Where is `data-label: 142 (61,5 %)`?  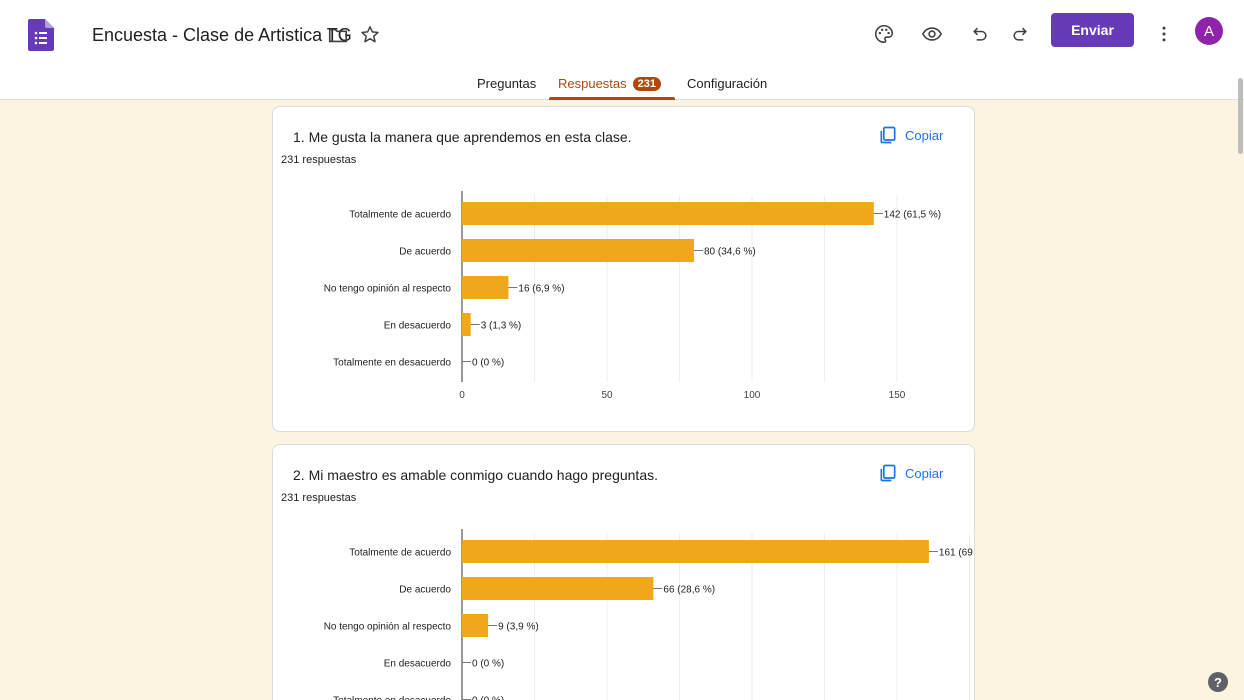 data-label: 142 (61,5 %) is located at coordinates (912, 215).